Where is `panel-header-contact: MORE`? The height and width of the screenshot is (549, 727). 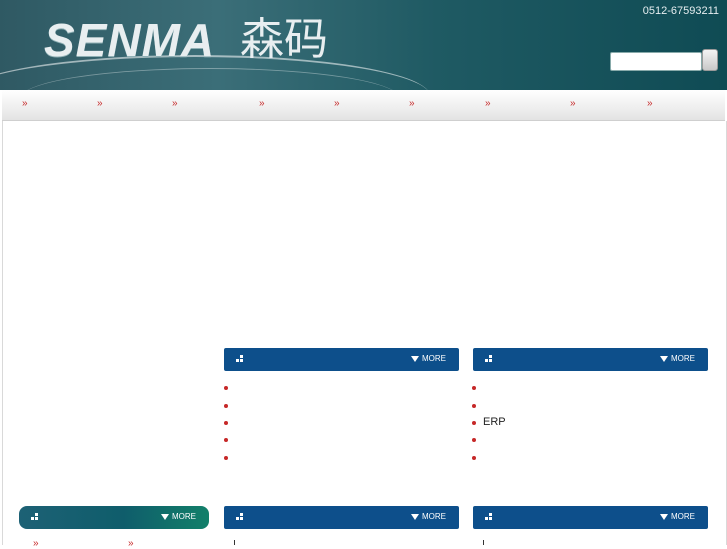 panel-header-contact: MORE is located at coordinates (114, 517).